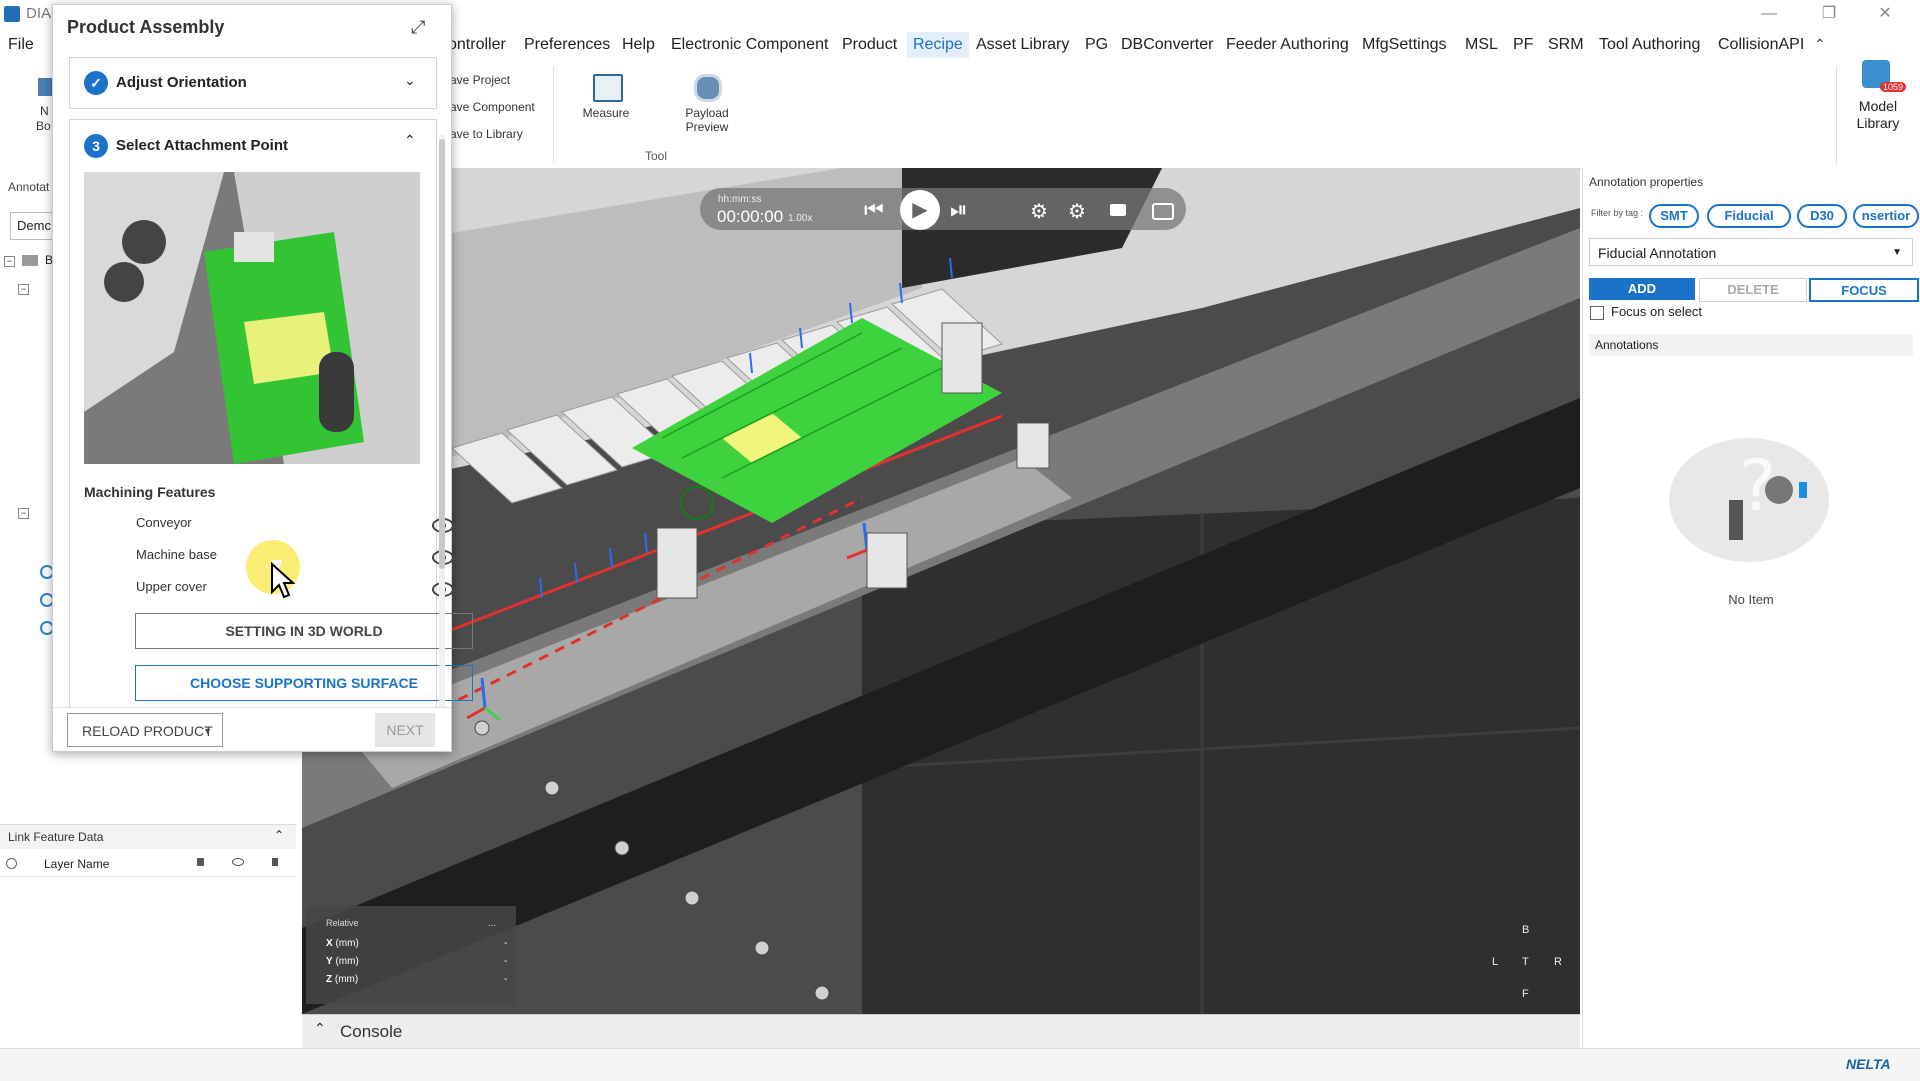 This screenshot has width=1920, height=1081. What do you see at coordinates (238, 862) in the screenshot?
I see `visibility-icon` at bounding box center [238, 862].